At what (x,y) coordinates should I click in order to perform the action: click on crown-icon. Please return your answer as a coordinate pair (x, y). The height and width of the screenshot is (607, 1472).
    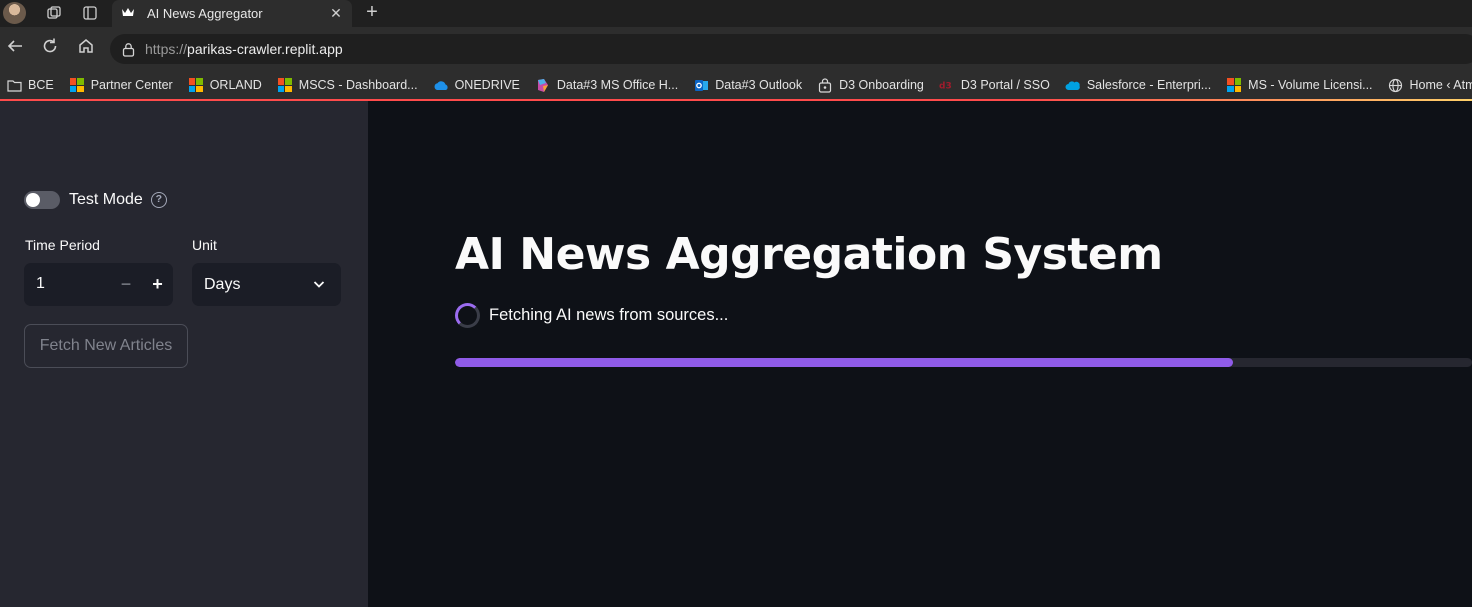
    Looking at the image, I should click on (128, 13).